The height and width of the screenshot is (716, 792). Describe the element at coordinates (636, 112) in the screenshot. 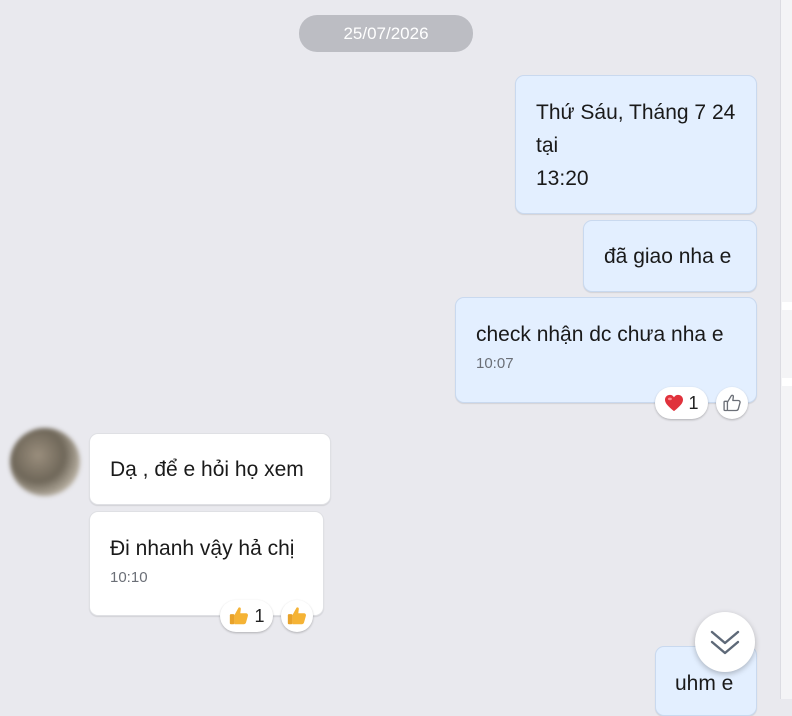

I see `message-text: Thứ Sáu, Tháng 7 24` at that location.